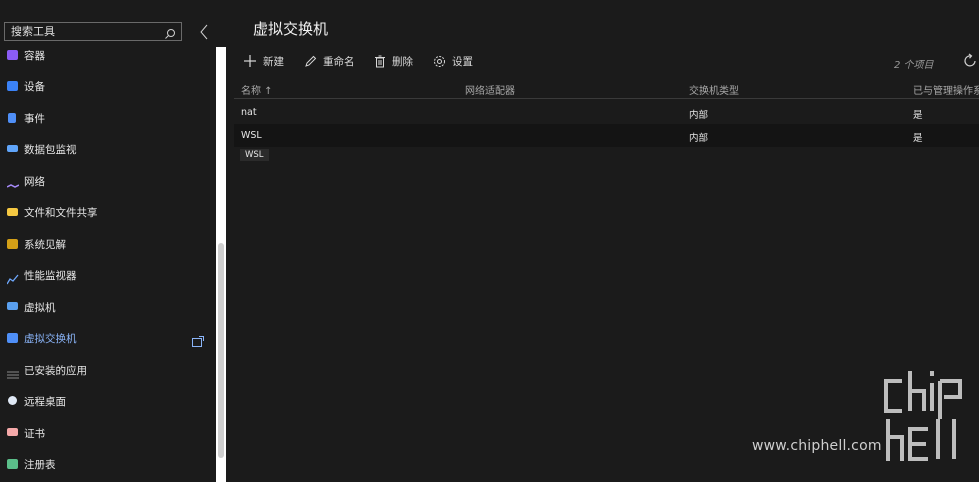 The width and height of the screenshot is (979, 482). What do you see at coordinates (490, 89) in the screenshot?
I see `column-header-adapter: 网络适配器` at bounding box center [490, 89].